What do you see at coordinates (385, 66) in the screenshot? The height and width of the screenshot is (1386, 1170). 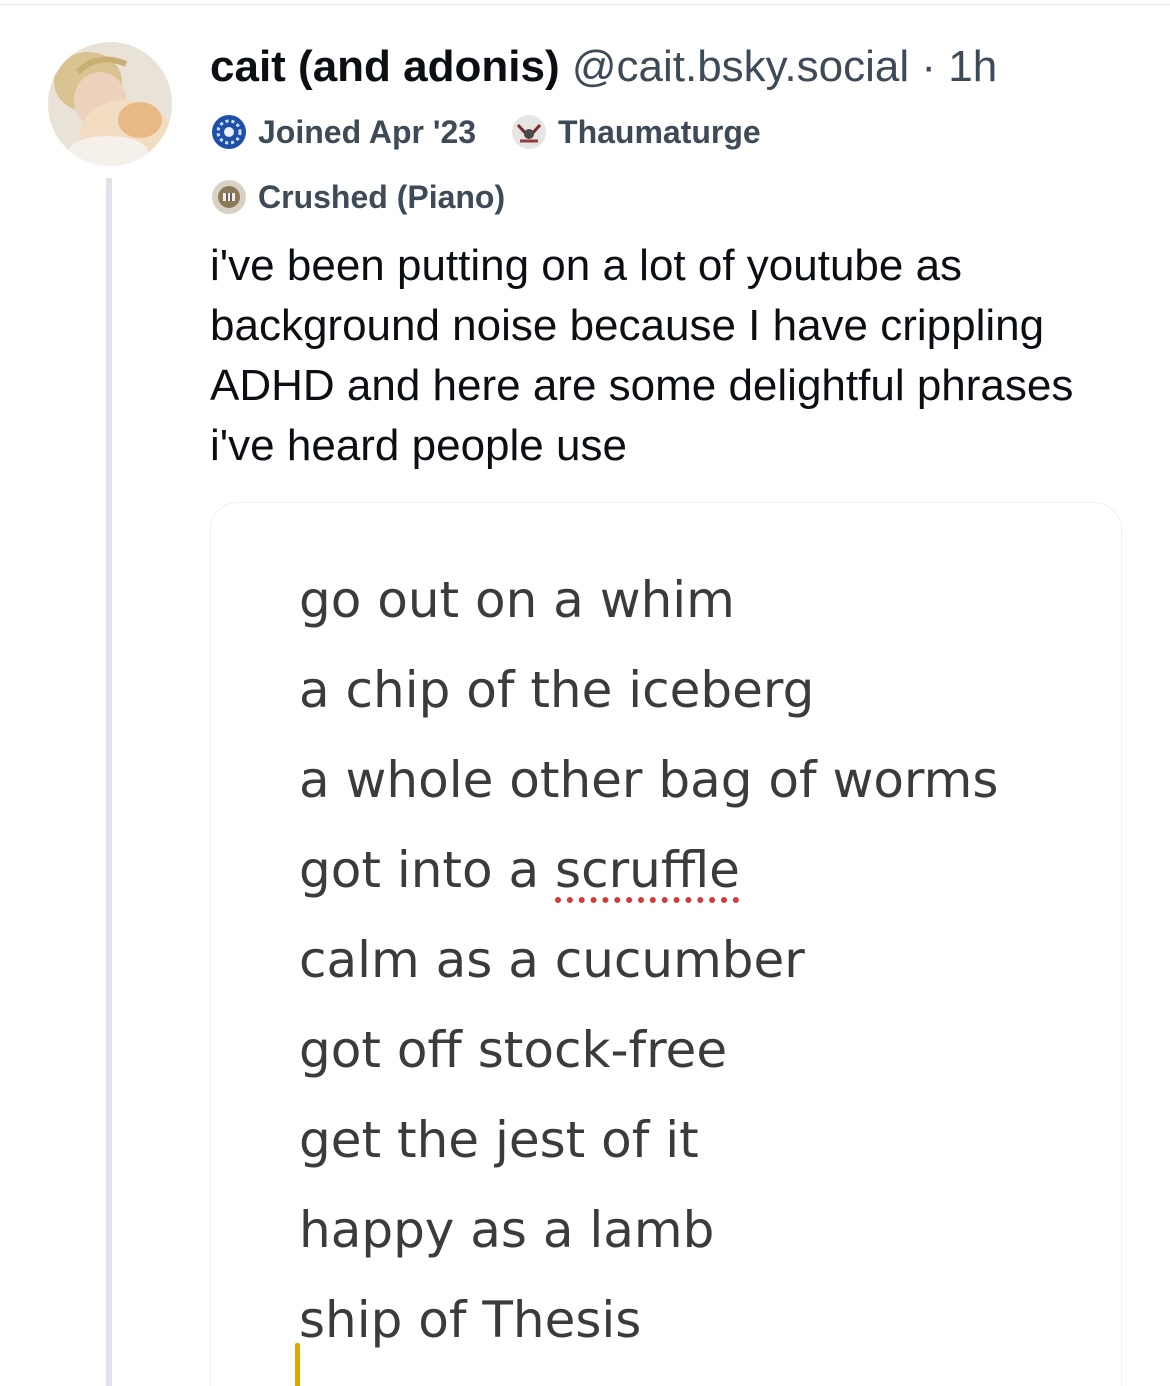 I see `author-name: cait (and adonis)` at bounding box center [385, 66].